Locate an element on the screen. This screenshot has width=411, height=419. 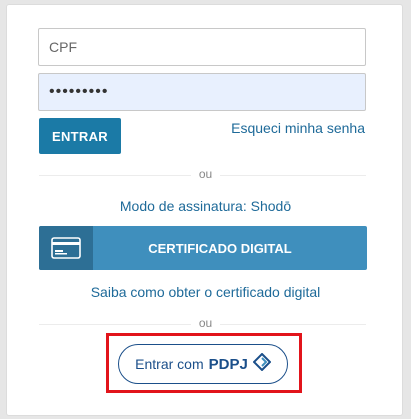
signature-mode-link: Modo de assinatura: Shodō is located at coordinates (205, 206).